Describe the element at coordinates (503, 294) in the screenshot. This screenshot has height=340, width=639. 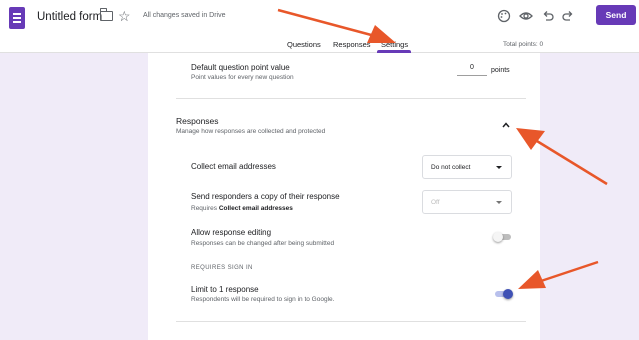
I see `limit-one-toggle` at that location.